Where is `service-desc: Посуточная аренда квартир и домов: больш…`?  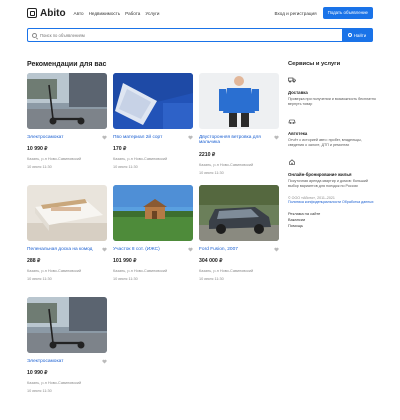 service-desc: Посуточная аренда квартир и домов: больш… is located at coordinates (328, 183).